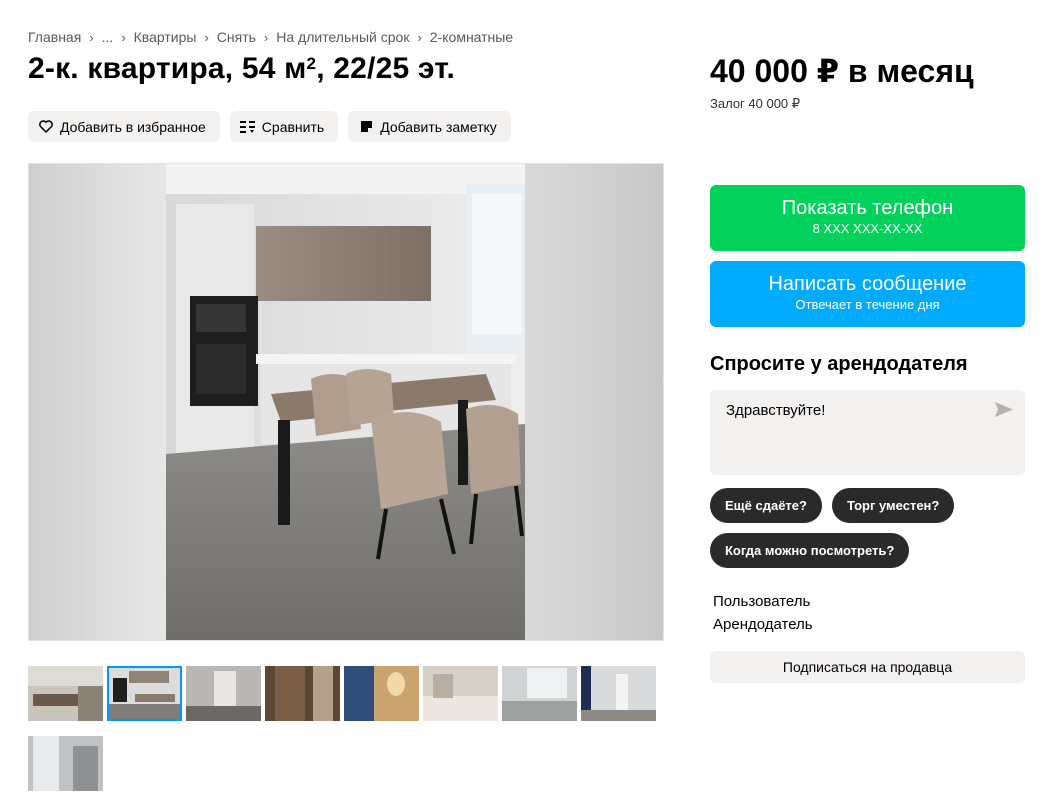 The width and height of the screenshot is (1059, 804). Describe the element at coordinates (766, 505) in the screenshot. I see `quick-question-chip: Ещё сдаёте?` at that location.